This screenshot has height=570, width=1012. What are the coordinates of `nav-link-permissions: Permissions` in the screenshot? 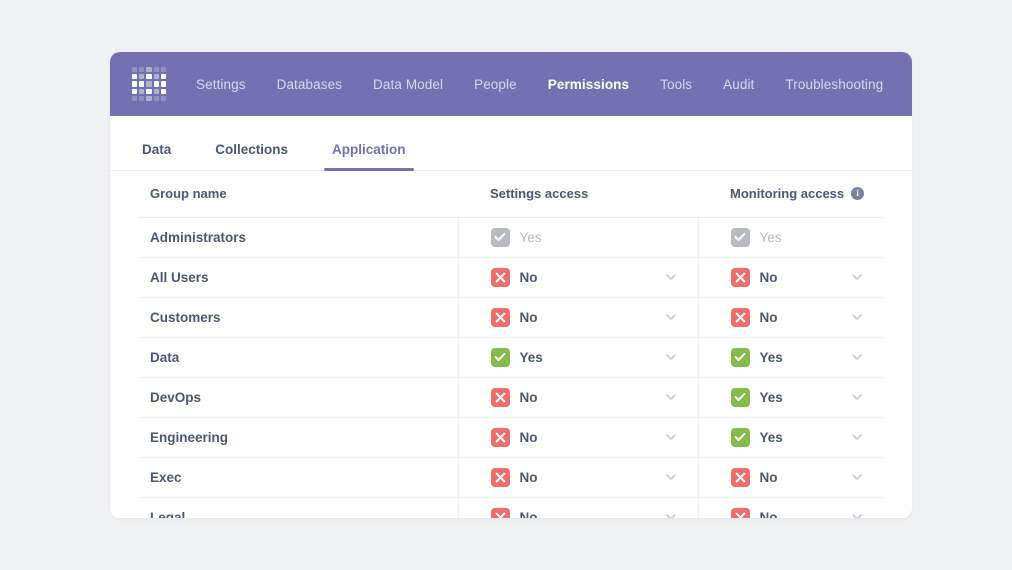 It's located at (588, 84).